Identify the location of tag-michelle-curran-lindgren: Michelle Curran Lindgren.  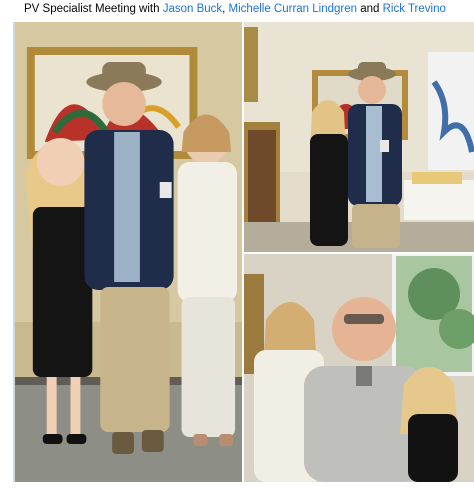
(293, 9).